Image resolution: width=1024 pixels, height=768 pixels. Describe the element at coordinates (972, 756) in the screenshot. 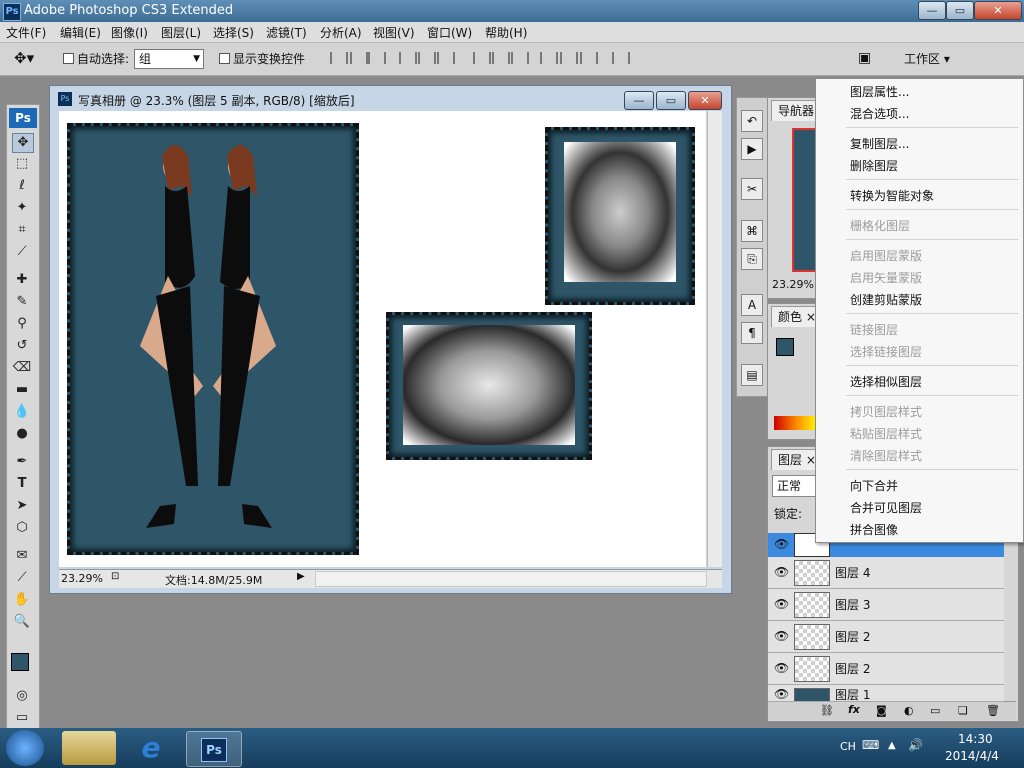

I see `clock-date: 2014/4/4` at that location.